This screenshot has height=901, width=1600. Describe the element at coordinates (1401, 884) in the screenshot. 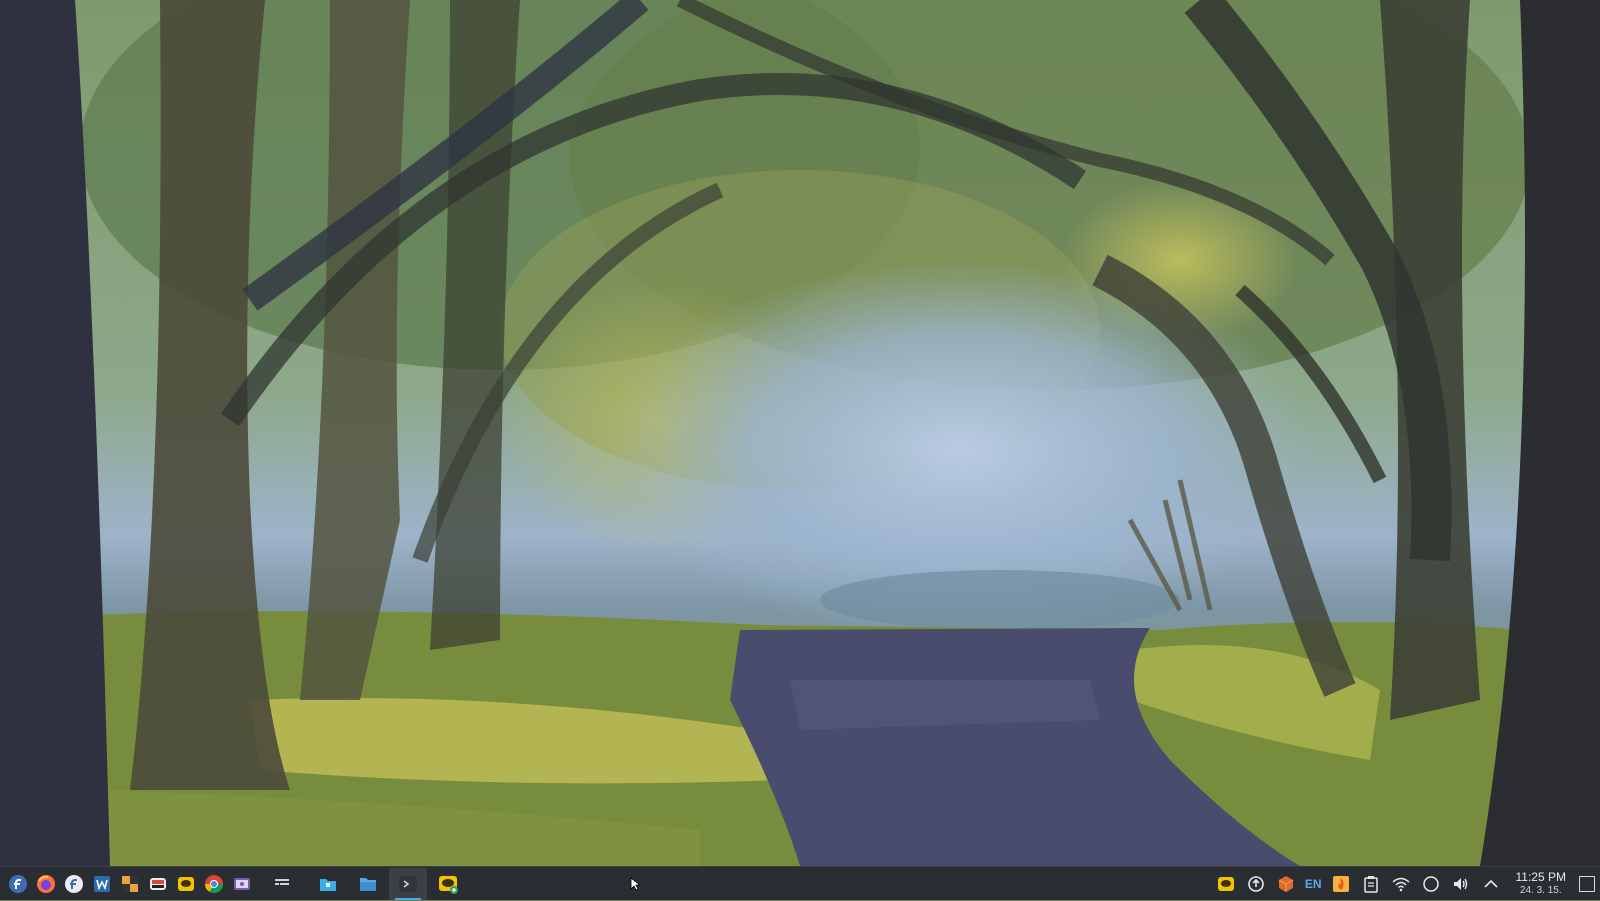

I see `wifi-icon` at that location.